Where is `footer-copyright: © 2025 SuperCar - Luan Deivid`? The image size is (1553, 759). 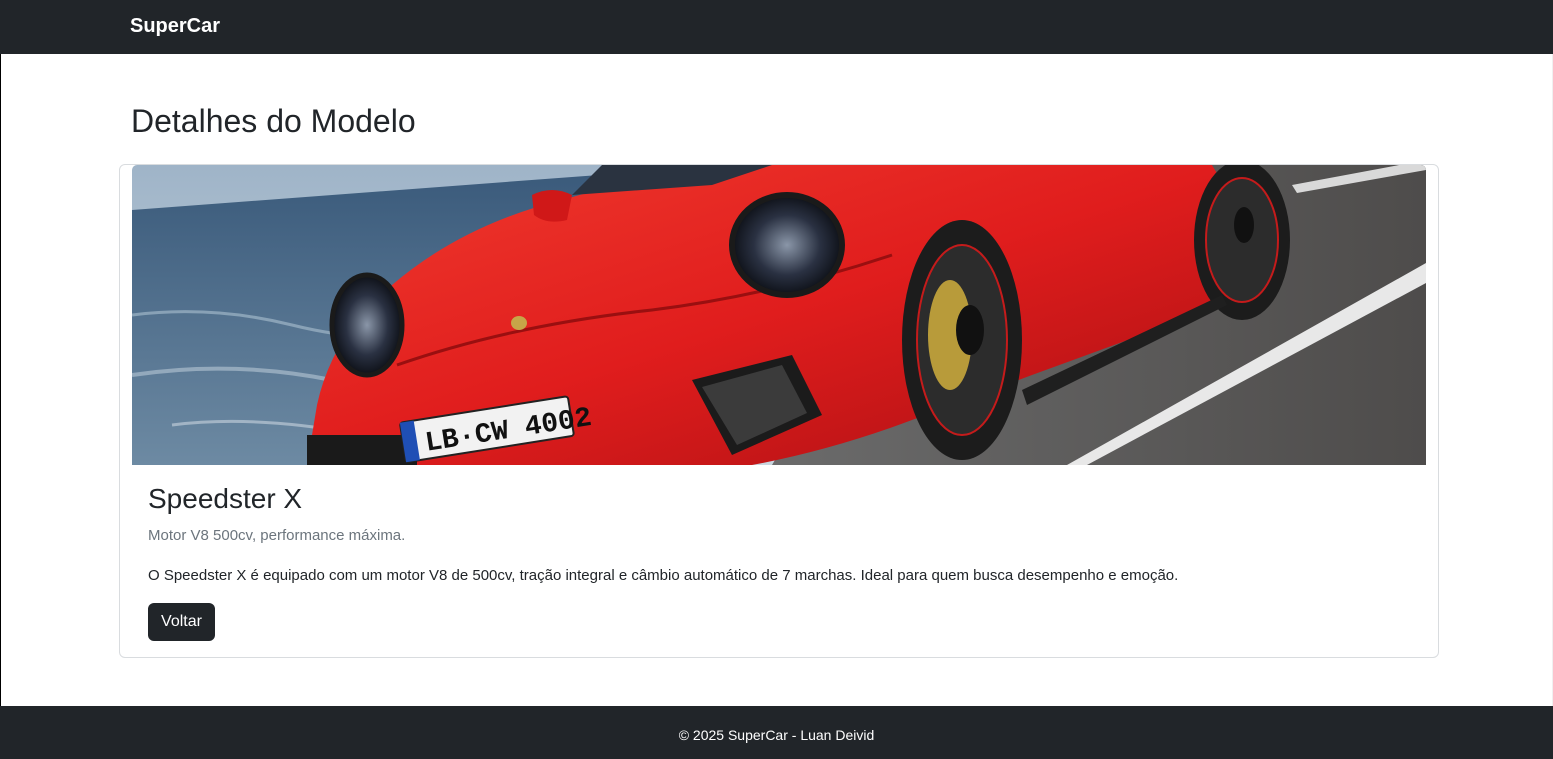 footer-copyright: © 2025 SuperCar - Luan Deivid is located at coordinates (776, 735).